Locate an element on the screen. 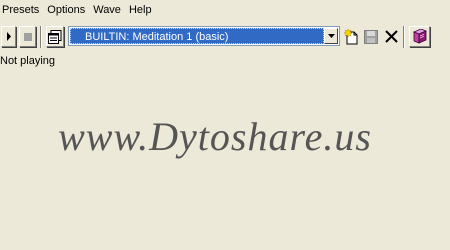 The height and width of the screenshot is (250, 450). chevron-down-icon is located at coordinates (331, 36).